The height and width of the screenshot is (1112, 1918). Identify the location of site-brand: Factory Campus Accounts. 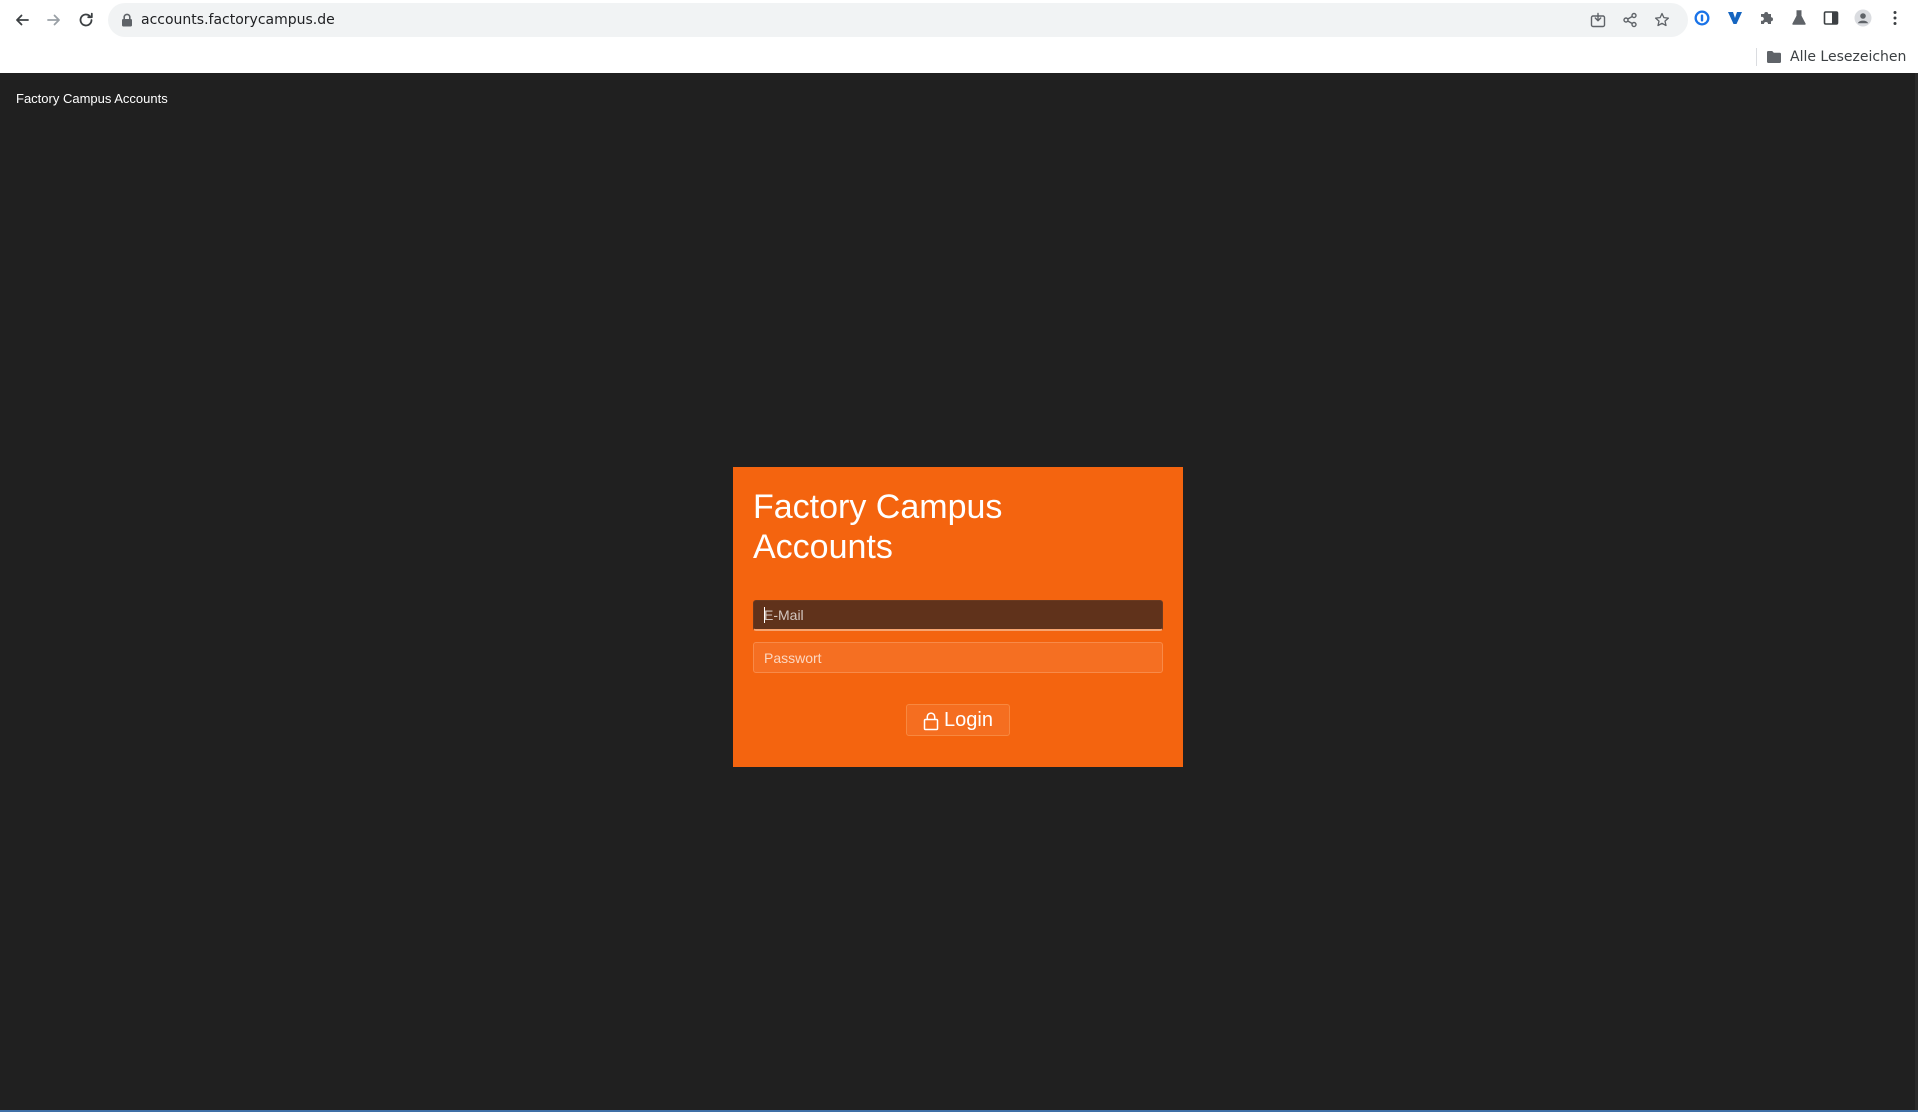
(92, 98).